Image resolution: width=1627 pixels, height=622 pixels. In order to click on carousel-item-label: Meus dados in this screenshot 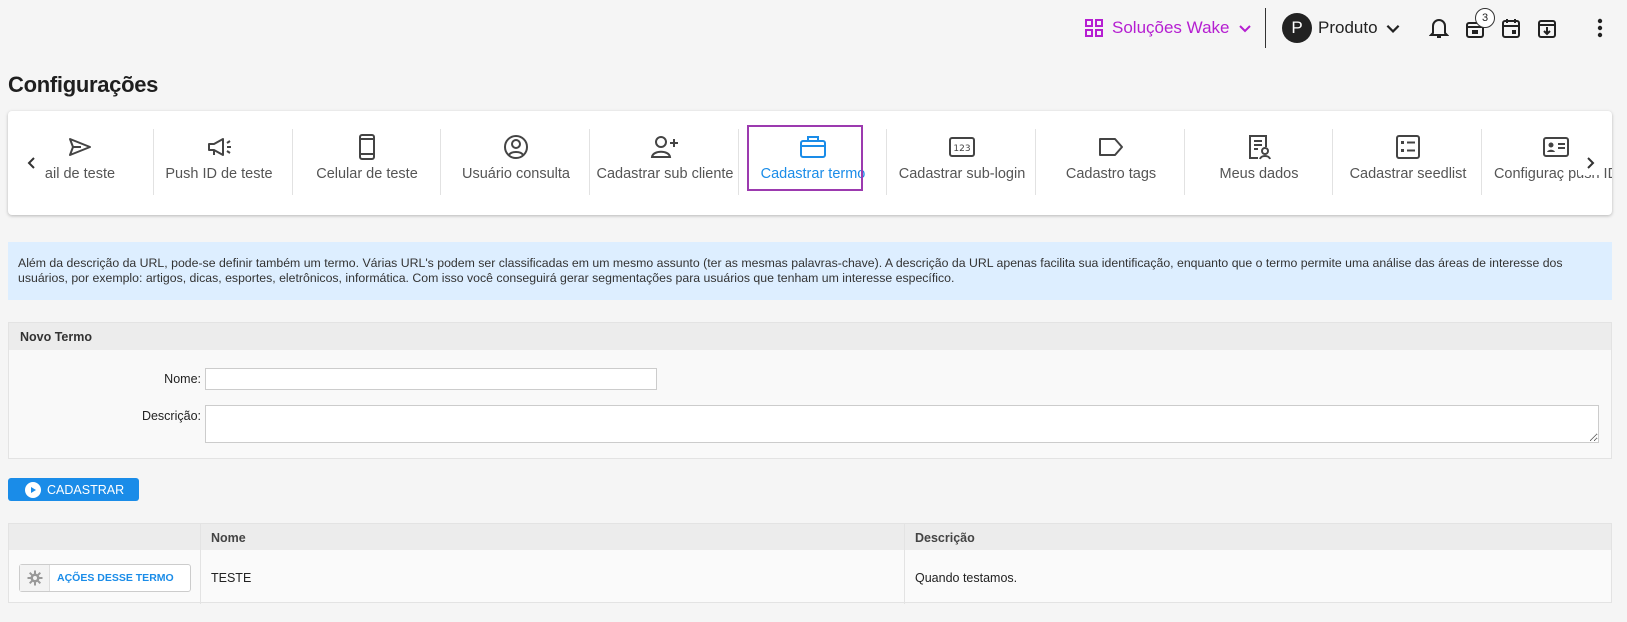, I will do `click(1259, 174)`.